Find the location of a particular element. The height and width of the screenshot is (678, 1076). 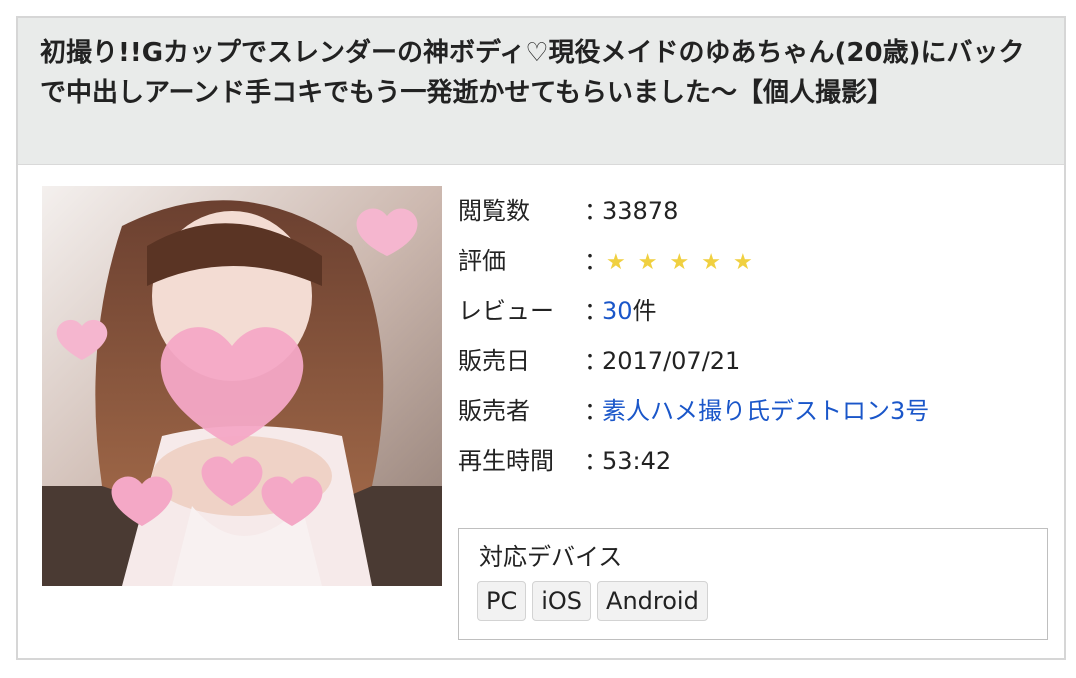

rating-stars: ★ ★ ★ ★ ★ is located at coordinates (679, 263).